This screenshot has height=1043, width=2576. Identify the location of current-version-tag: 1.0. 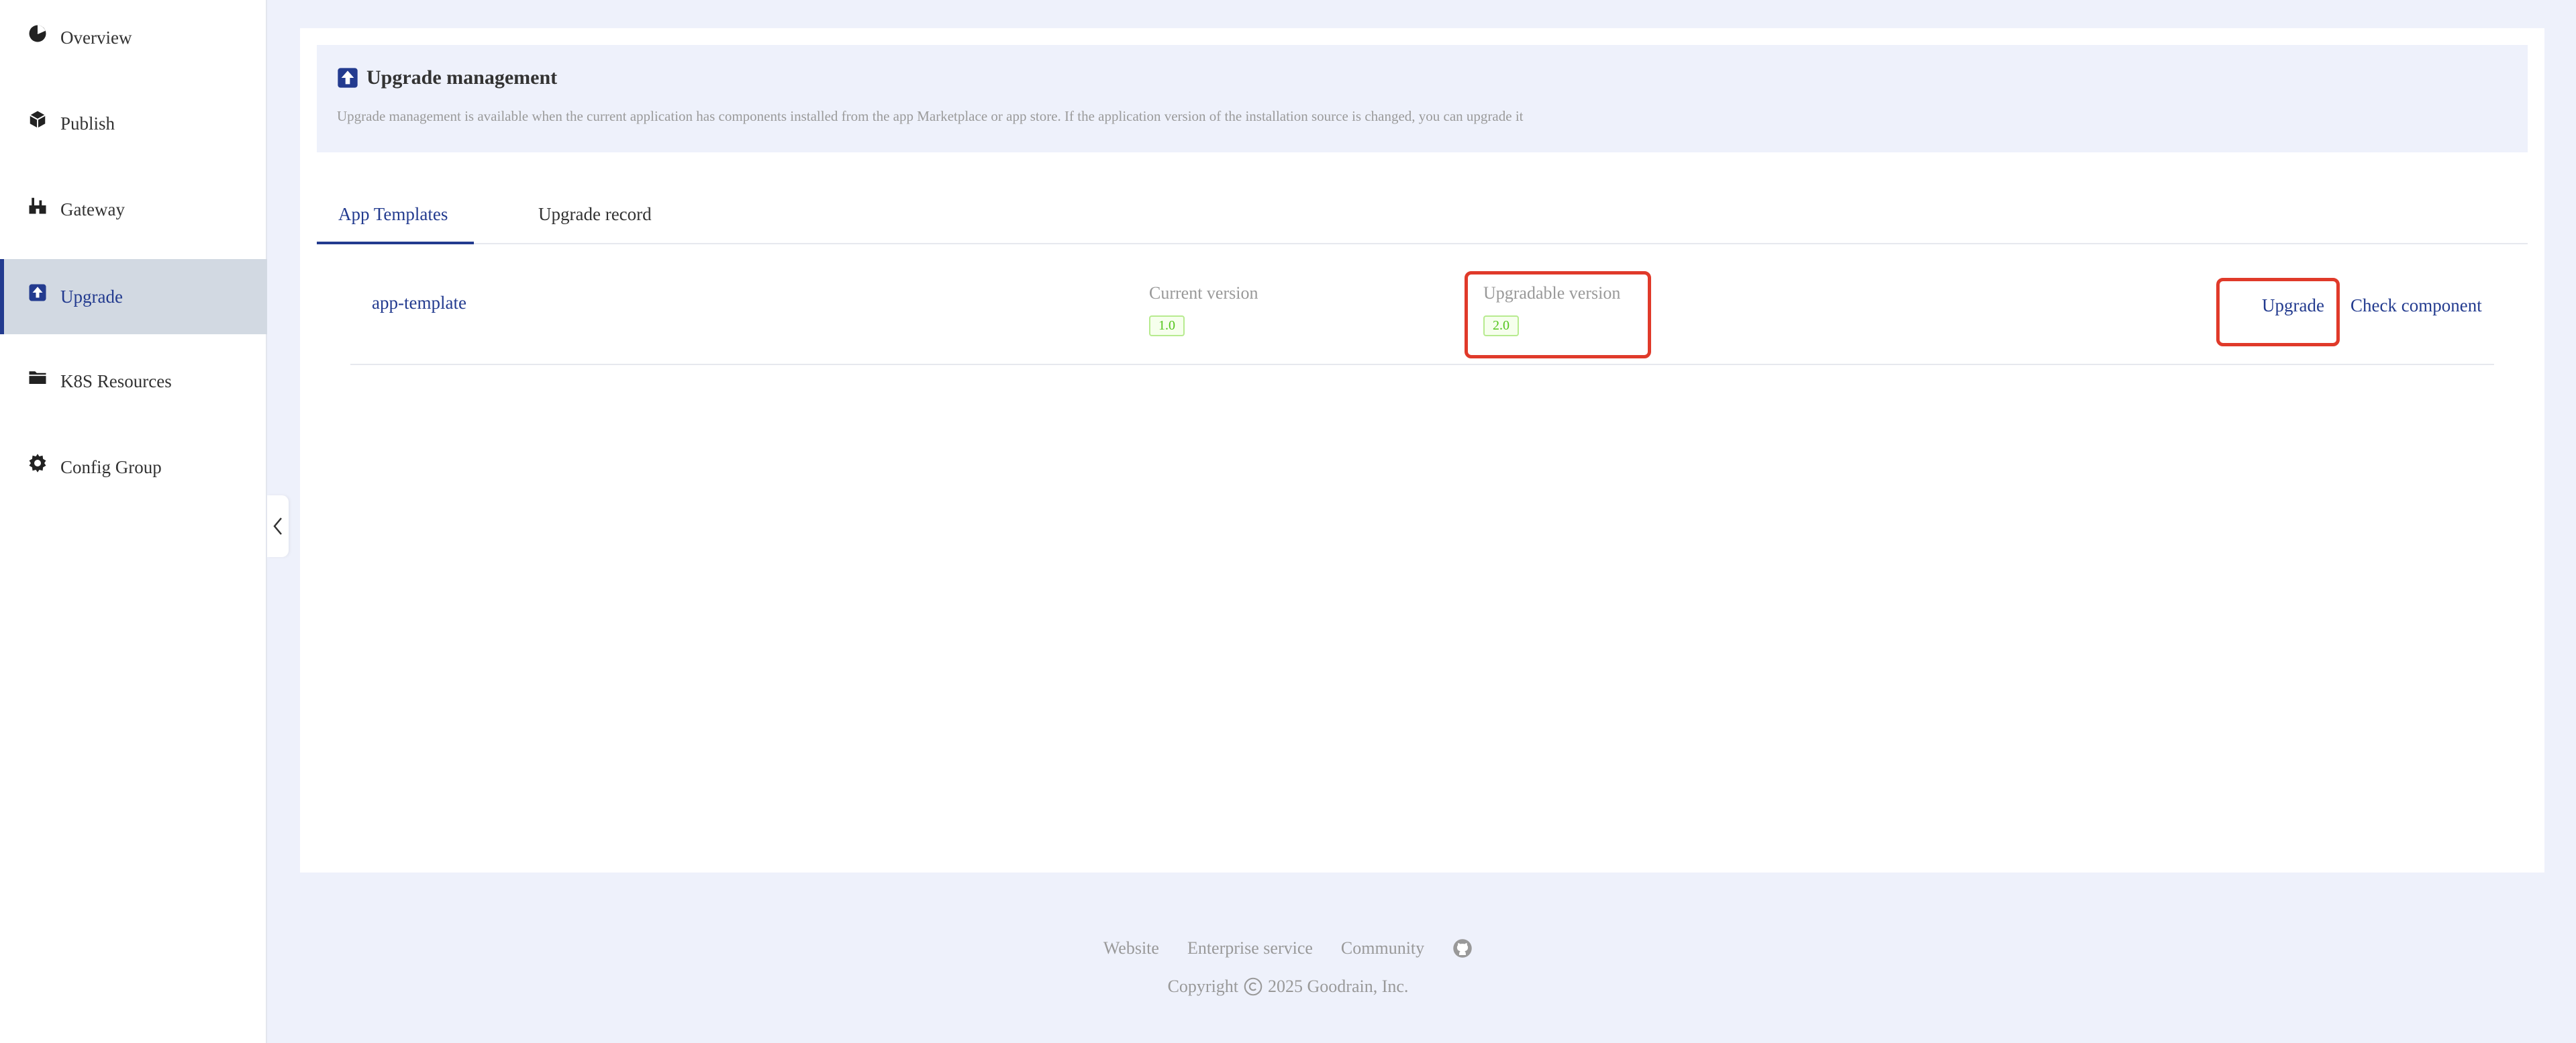
(1167, 326).